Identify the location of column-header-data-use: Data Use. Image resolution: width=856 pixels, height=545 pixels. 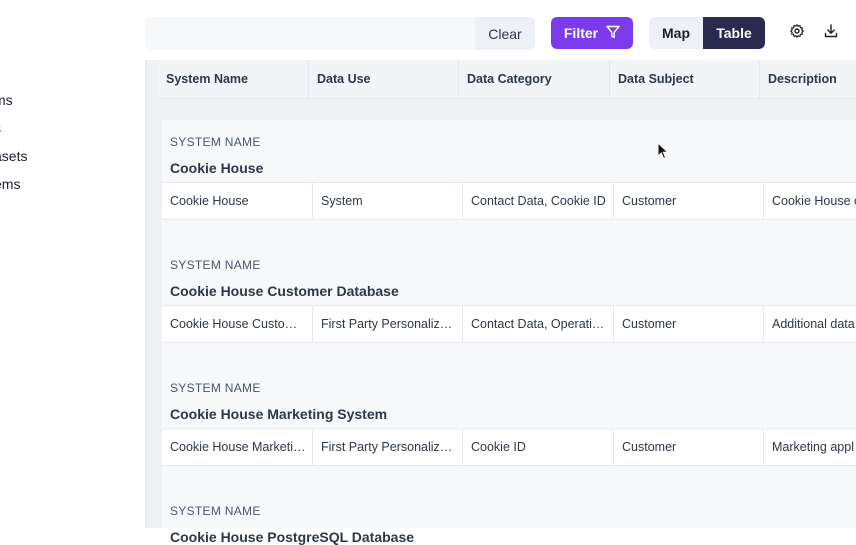
(383, 79).